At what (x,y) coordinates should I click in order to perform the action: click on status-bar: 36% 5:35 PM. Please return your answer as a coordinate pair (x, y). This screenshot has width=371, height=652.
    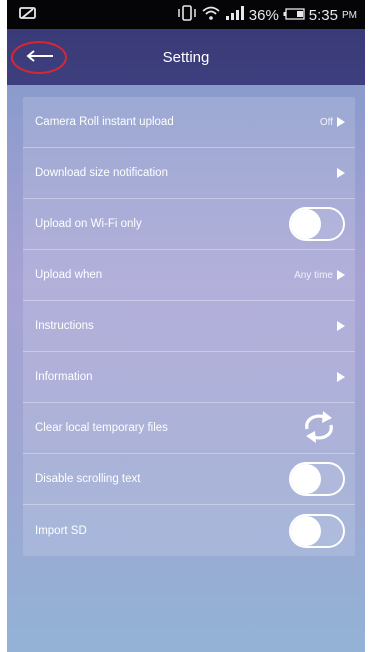
    Looking at the image, I should click on (186, 14).